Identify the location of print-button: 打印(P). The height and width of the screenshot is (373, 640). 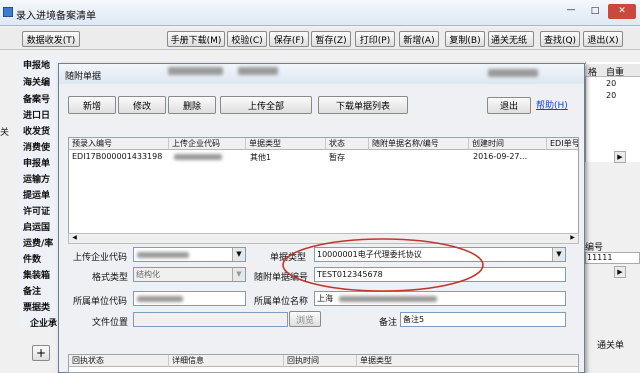
(375, 39).